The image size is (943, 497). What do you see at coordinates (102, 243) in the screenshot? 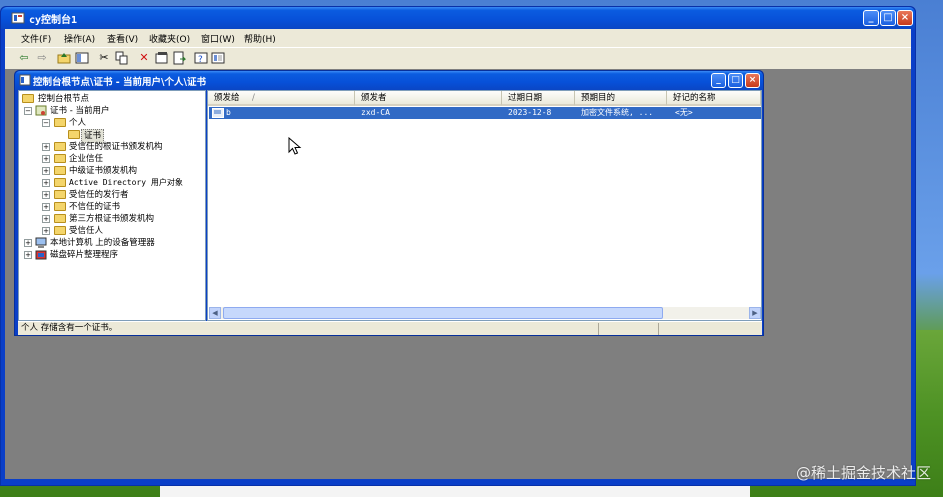
I see `tree-label-device-manager: 本地计算机 上的设备管理器` at bounding box center [102, 243].